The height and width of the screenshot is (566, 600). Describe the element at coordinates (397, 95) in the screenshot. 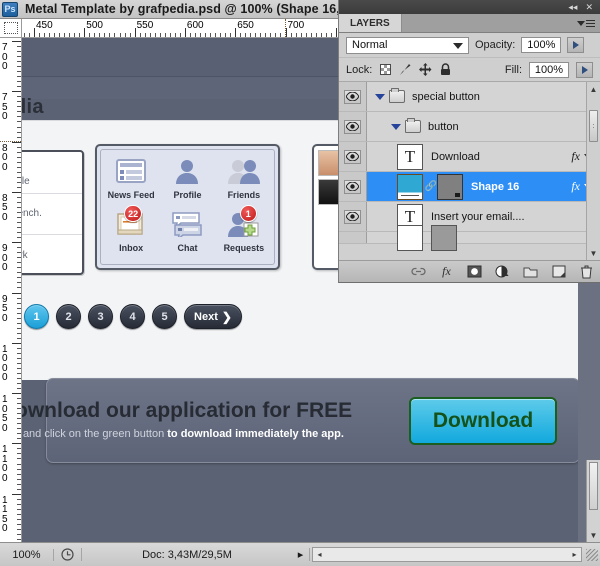

I see `folder-icon` at that location.